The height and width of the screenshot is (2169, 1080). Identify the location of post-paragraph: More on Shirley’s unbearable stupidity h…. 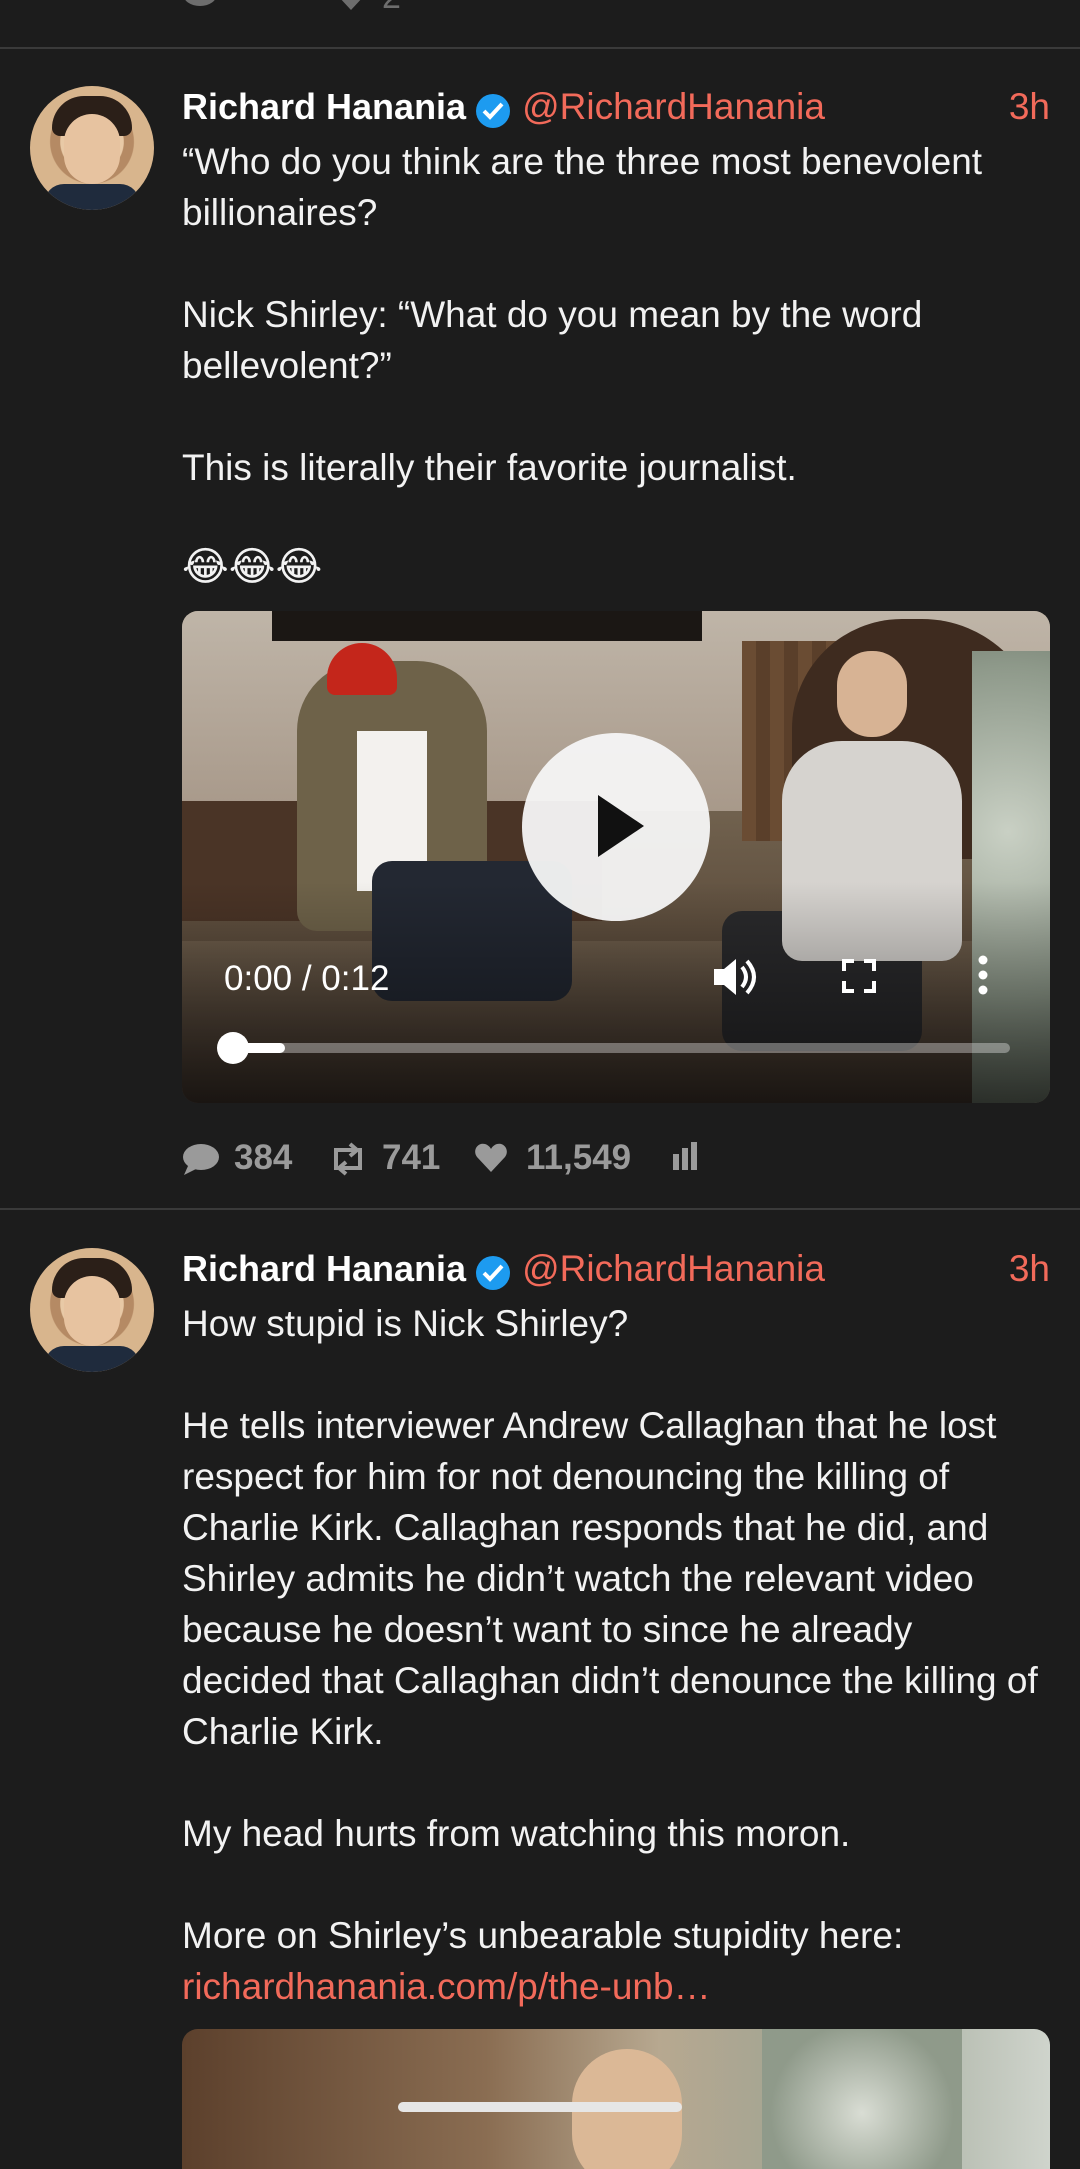
(543, 1935).